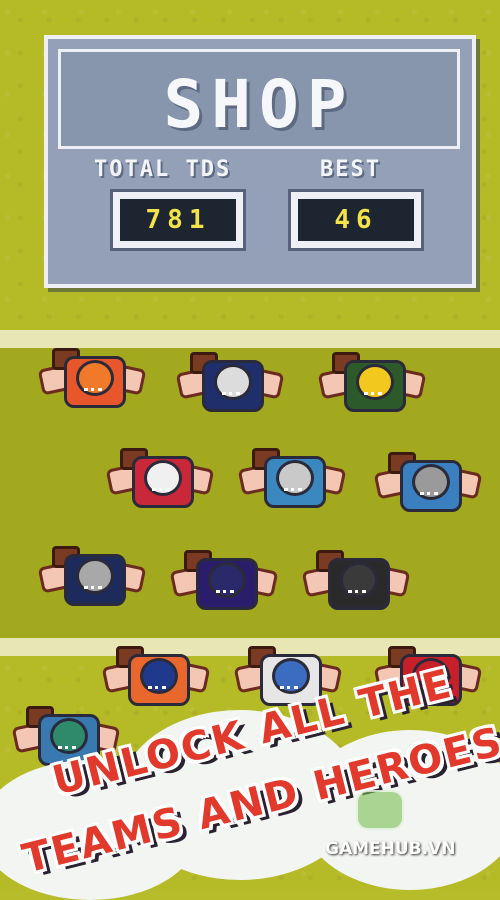 The width and height of the screenshot is (500, 900). What do you see at coordinates (230, 382) in the screenshot?
I see `player-navy` at bounding box center [230, 382].